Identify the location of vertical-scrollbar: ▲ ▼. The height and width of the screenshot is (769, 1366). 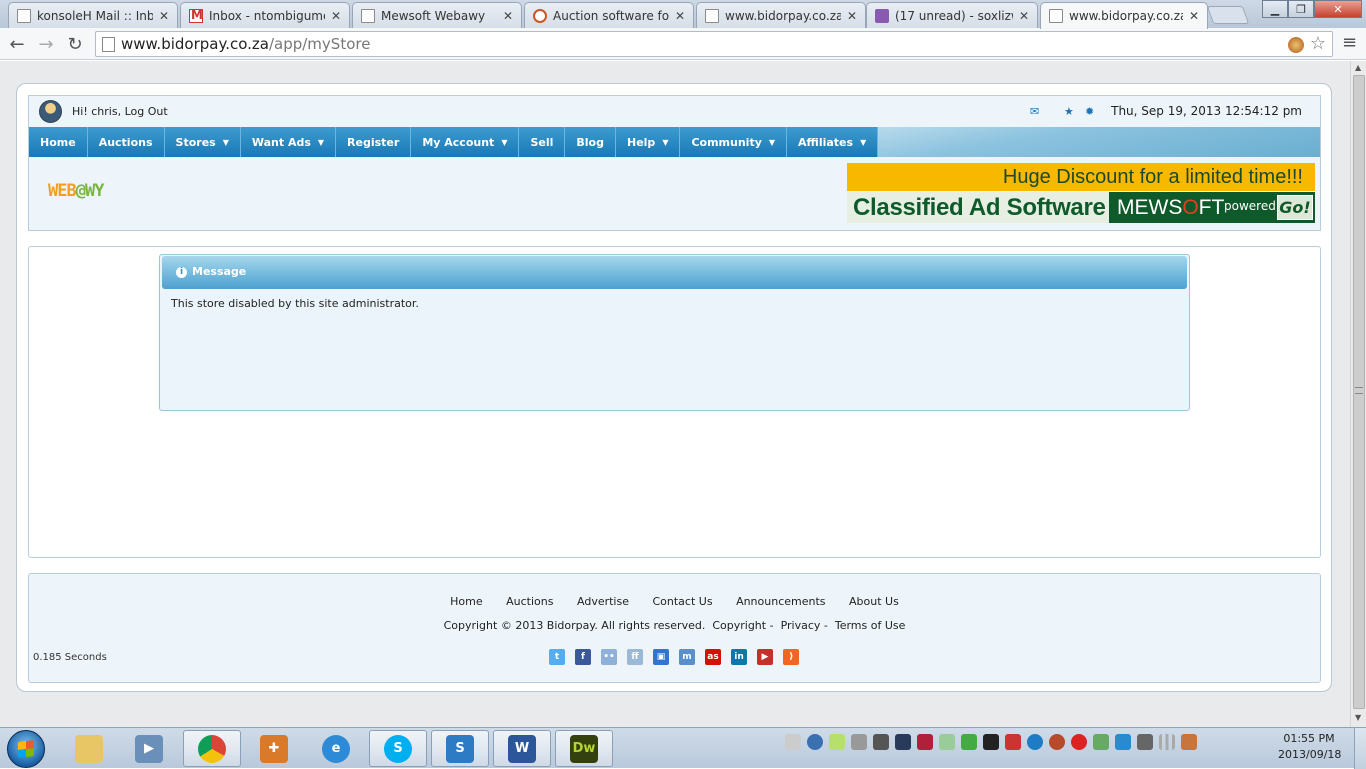
(1358, 394).